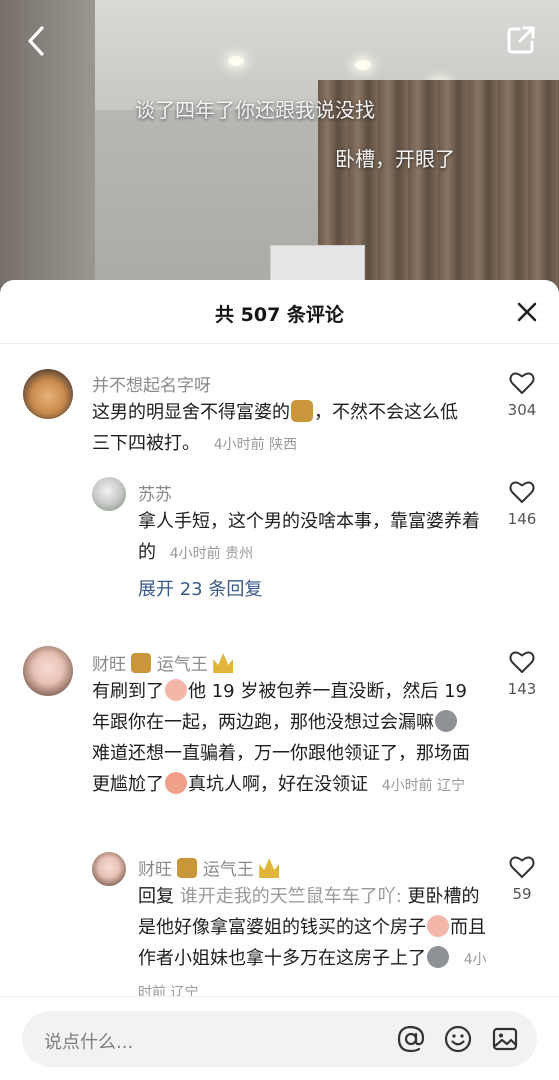 This screenshot has width=559, height=1080. What do you see at coordinates (128, 691) in the screenshot?
I see `comment-text-part: 有刷到了` at bounding box center [128, 691].